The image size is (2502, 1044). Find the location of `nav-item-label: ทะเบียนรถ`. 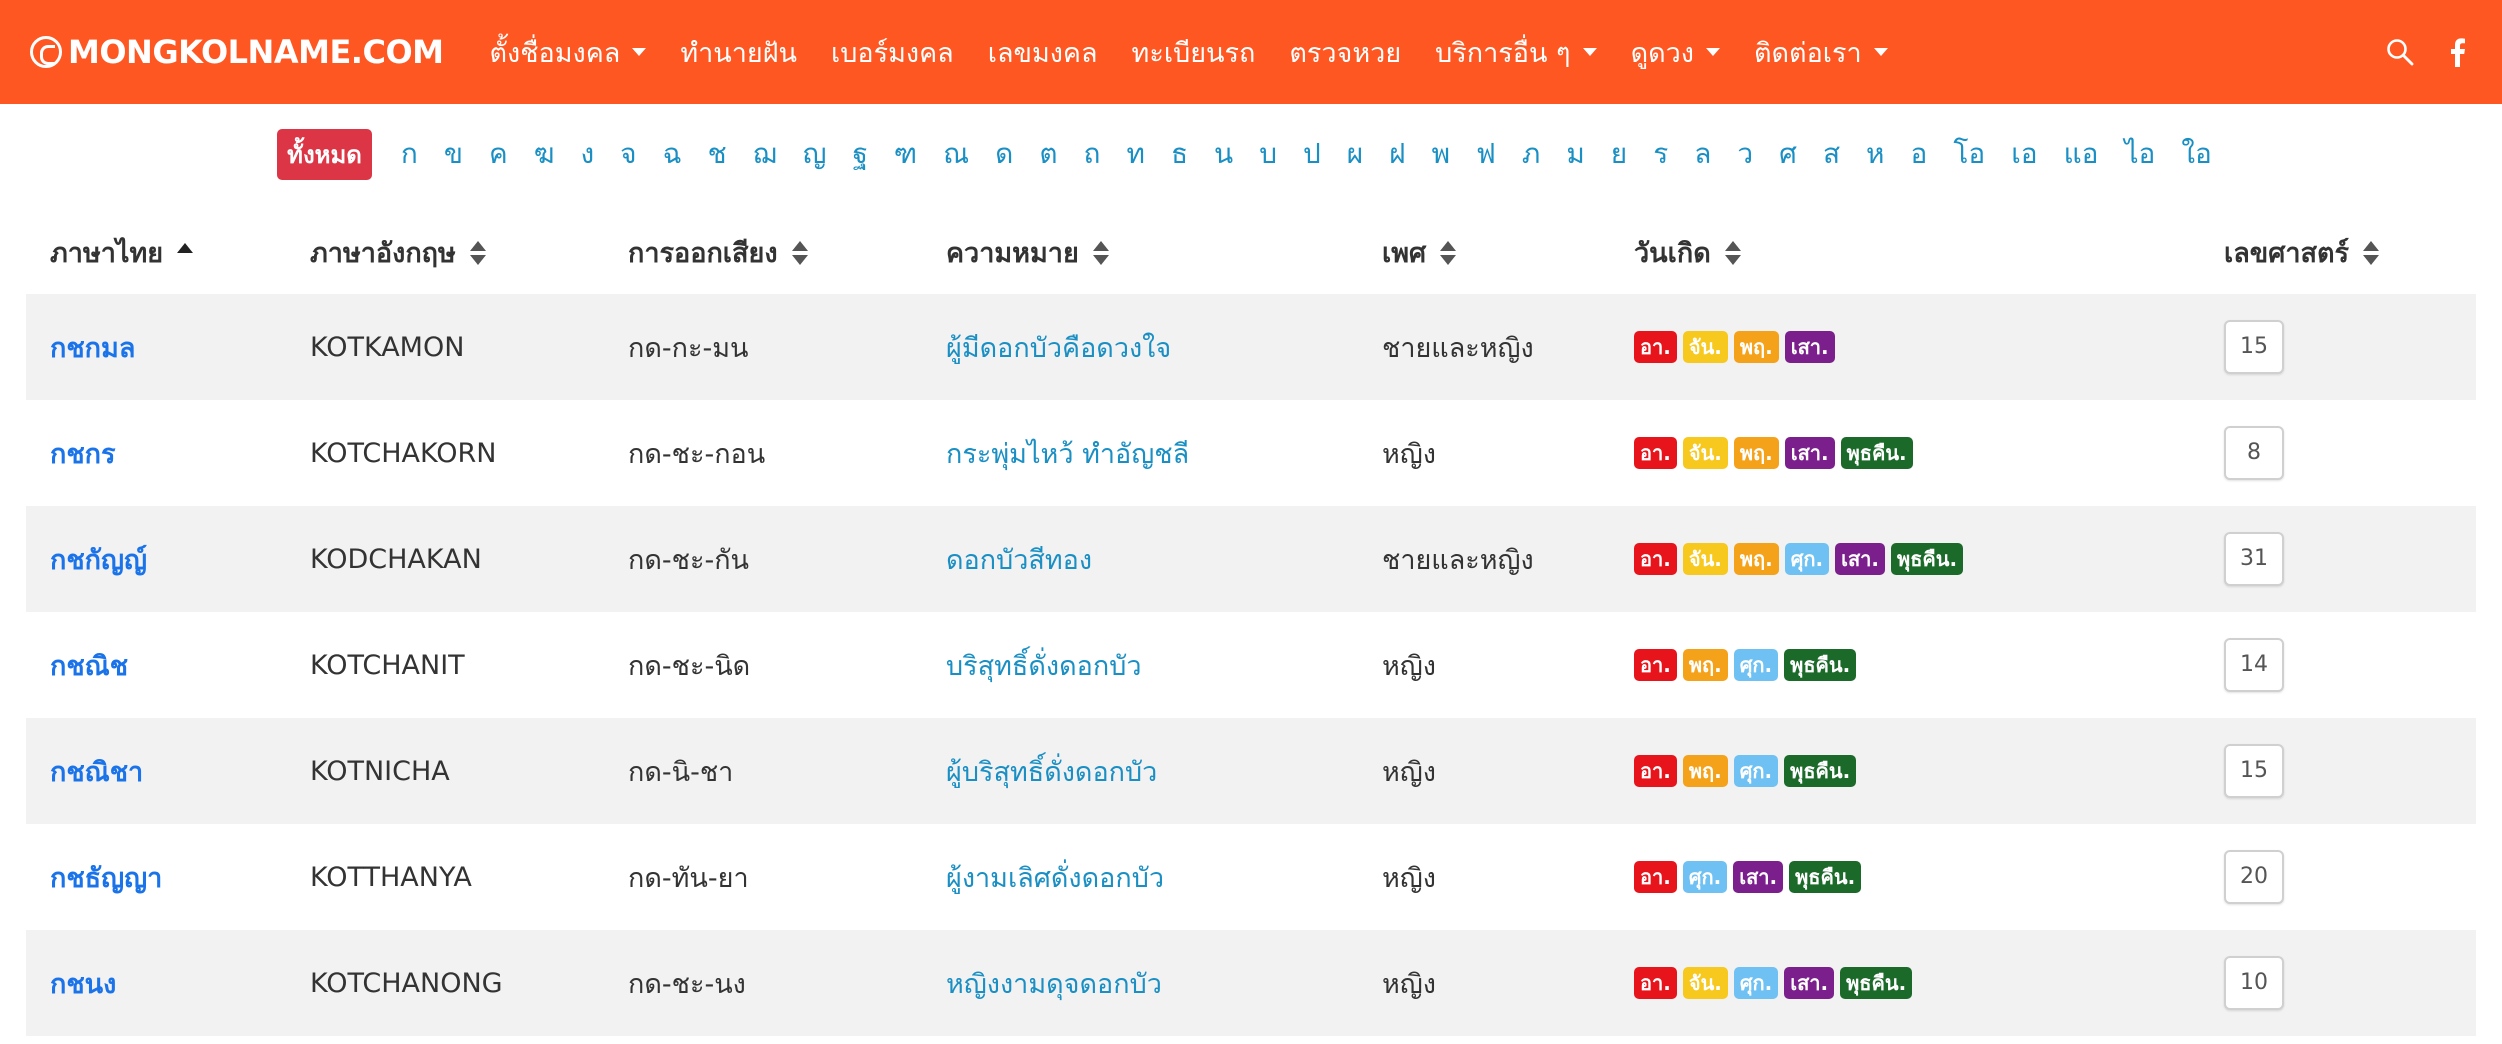

nav-item-label: ทะเบียนรถ is located at coordinates (1193, 53).